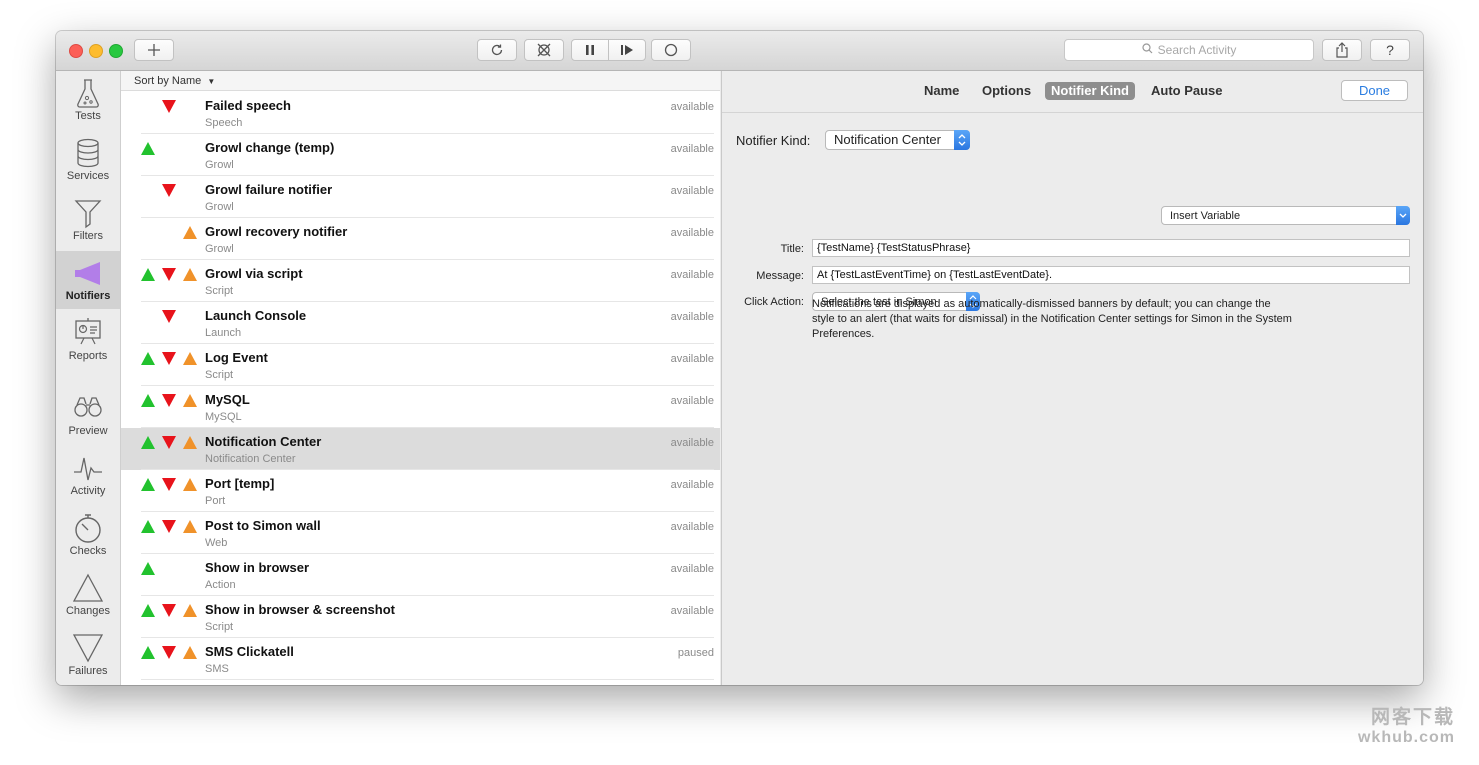 The height and width of the screenshot is (765, 1479). I want to click on list-item: MySQL MySQL available, so click(420, 407).